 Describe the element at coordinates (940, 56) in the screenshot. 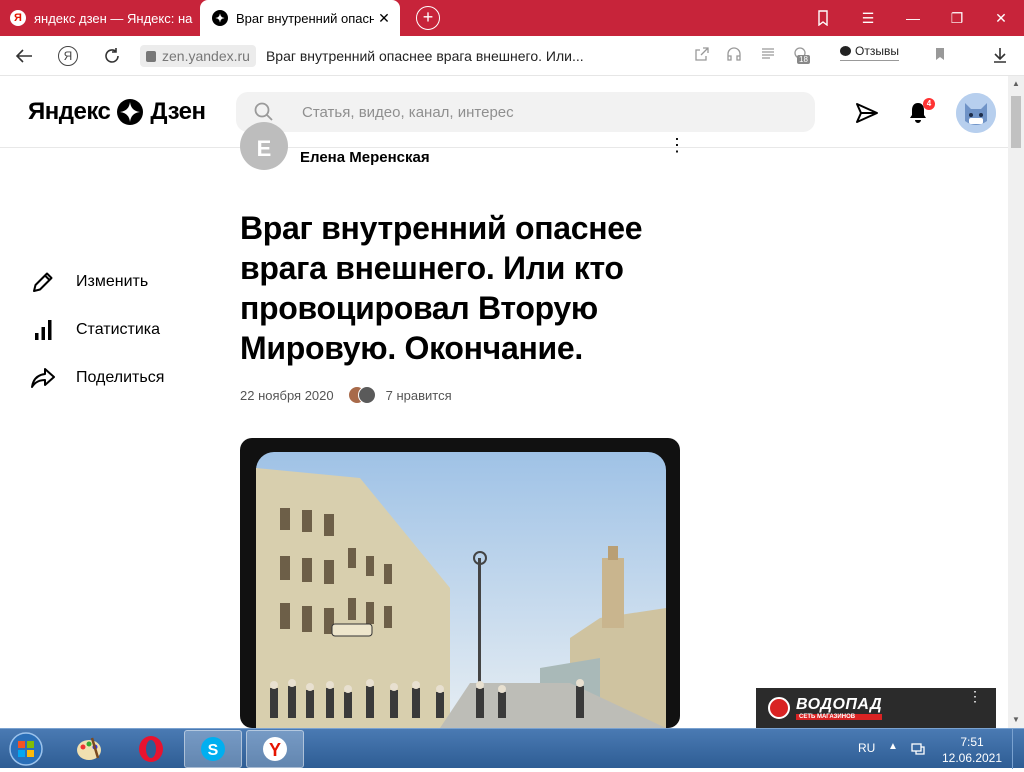

I see `bookmark-icon` at that location.